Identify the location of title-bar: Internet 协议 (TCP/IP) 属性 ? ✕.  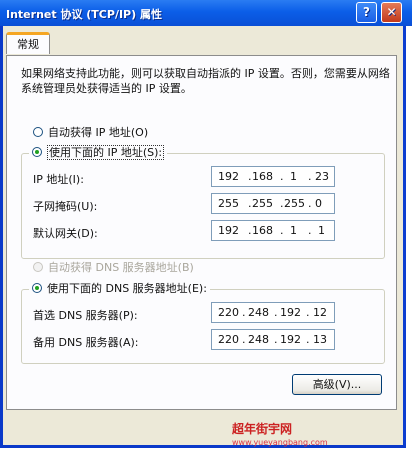
(206, 13).